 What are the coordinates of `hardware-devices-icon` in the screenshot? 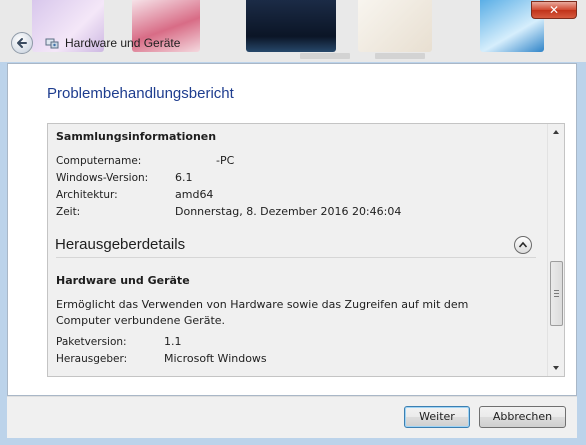 It's located at (52, 43).